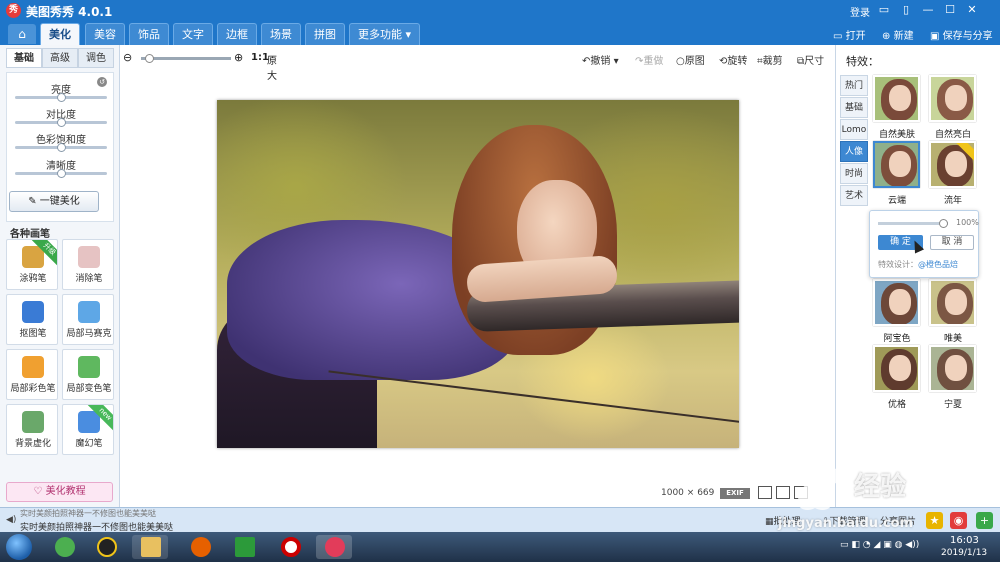 This screenshot has height=562, width=1000. Describe the element at coordinates (32, 429) in the screenshot. I see `background-blur-tile: 背景虚化` at that location.